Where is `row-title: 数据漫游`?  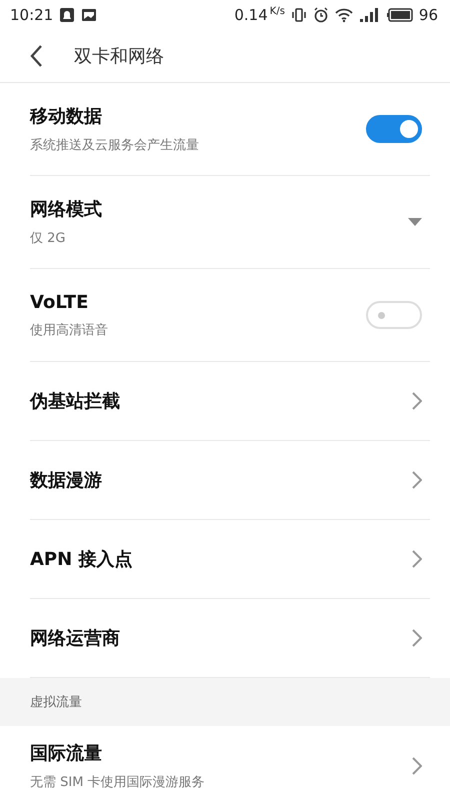 row-title: 数据漫游 is located at coordinates (66, 480).